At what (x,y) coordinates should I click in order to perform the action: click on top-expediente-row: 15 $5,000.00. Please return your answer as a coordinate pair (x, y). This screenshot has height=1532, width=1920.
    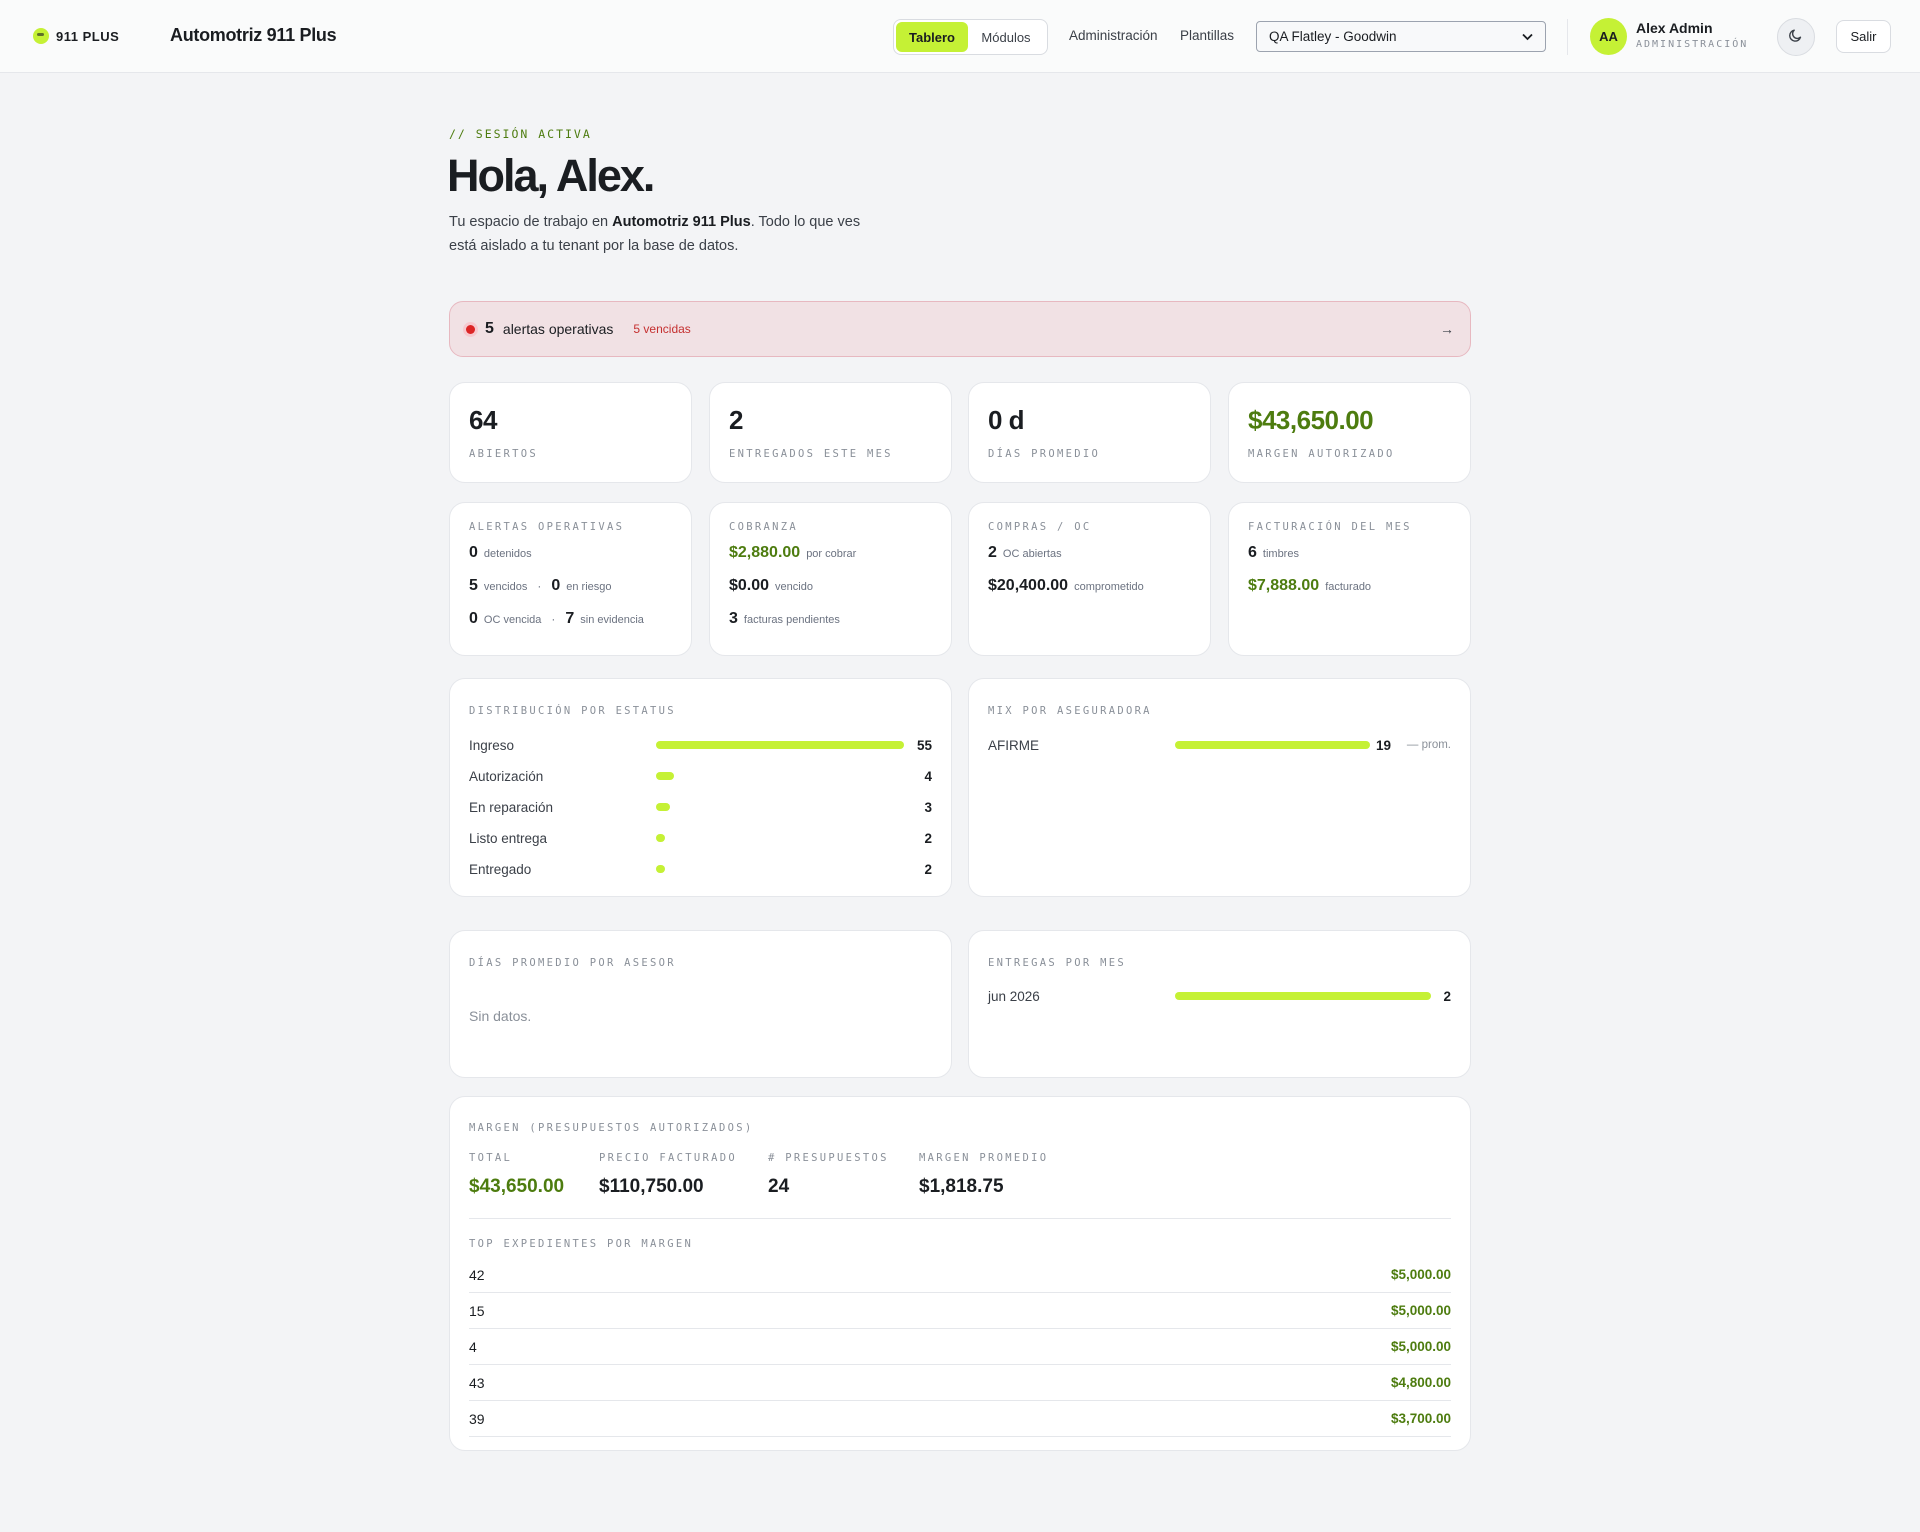
    Looking at the image, I should click on (960, 1311).